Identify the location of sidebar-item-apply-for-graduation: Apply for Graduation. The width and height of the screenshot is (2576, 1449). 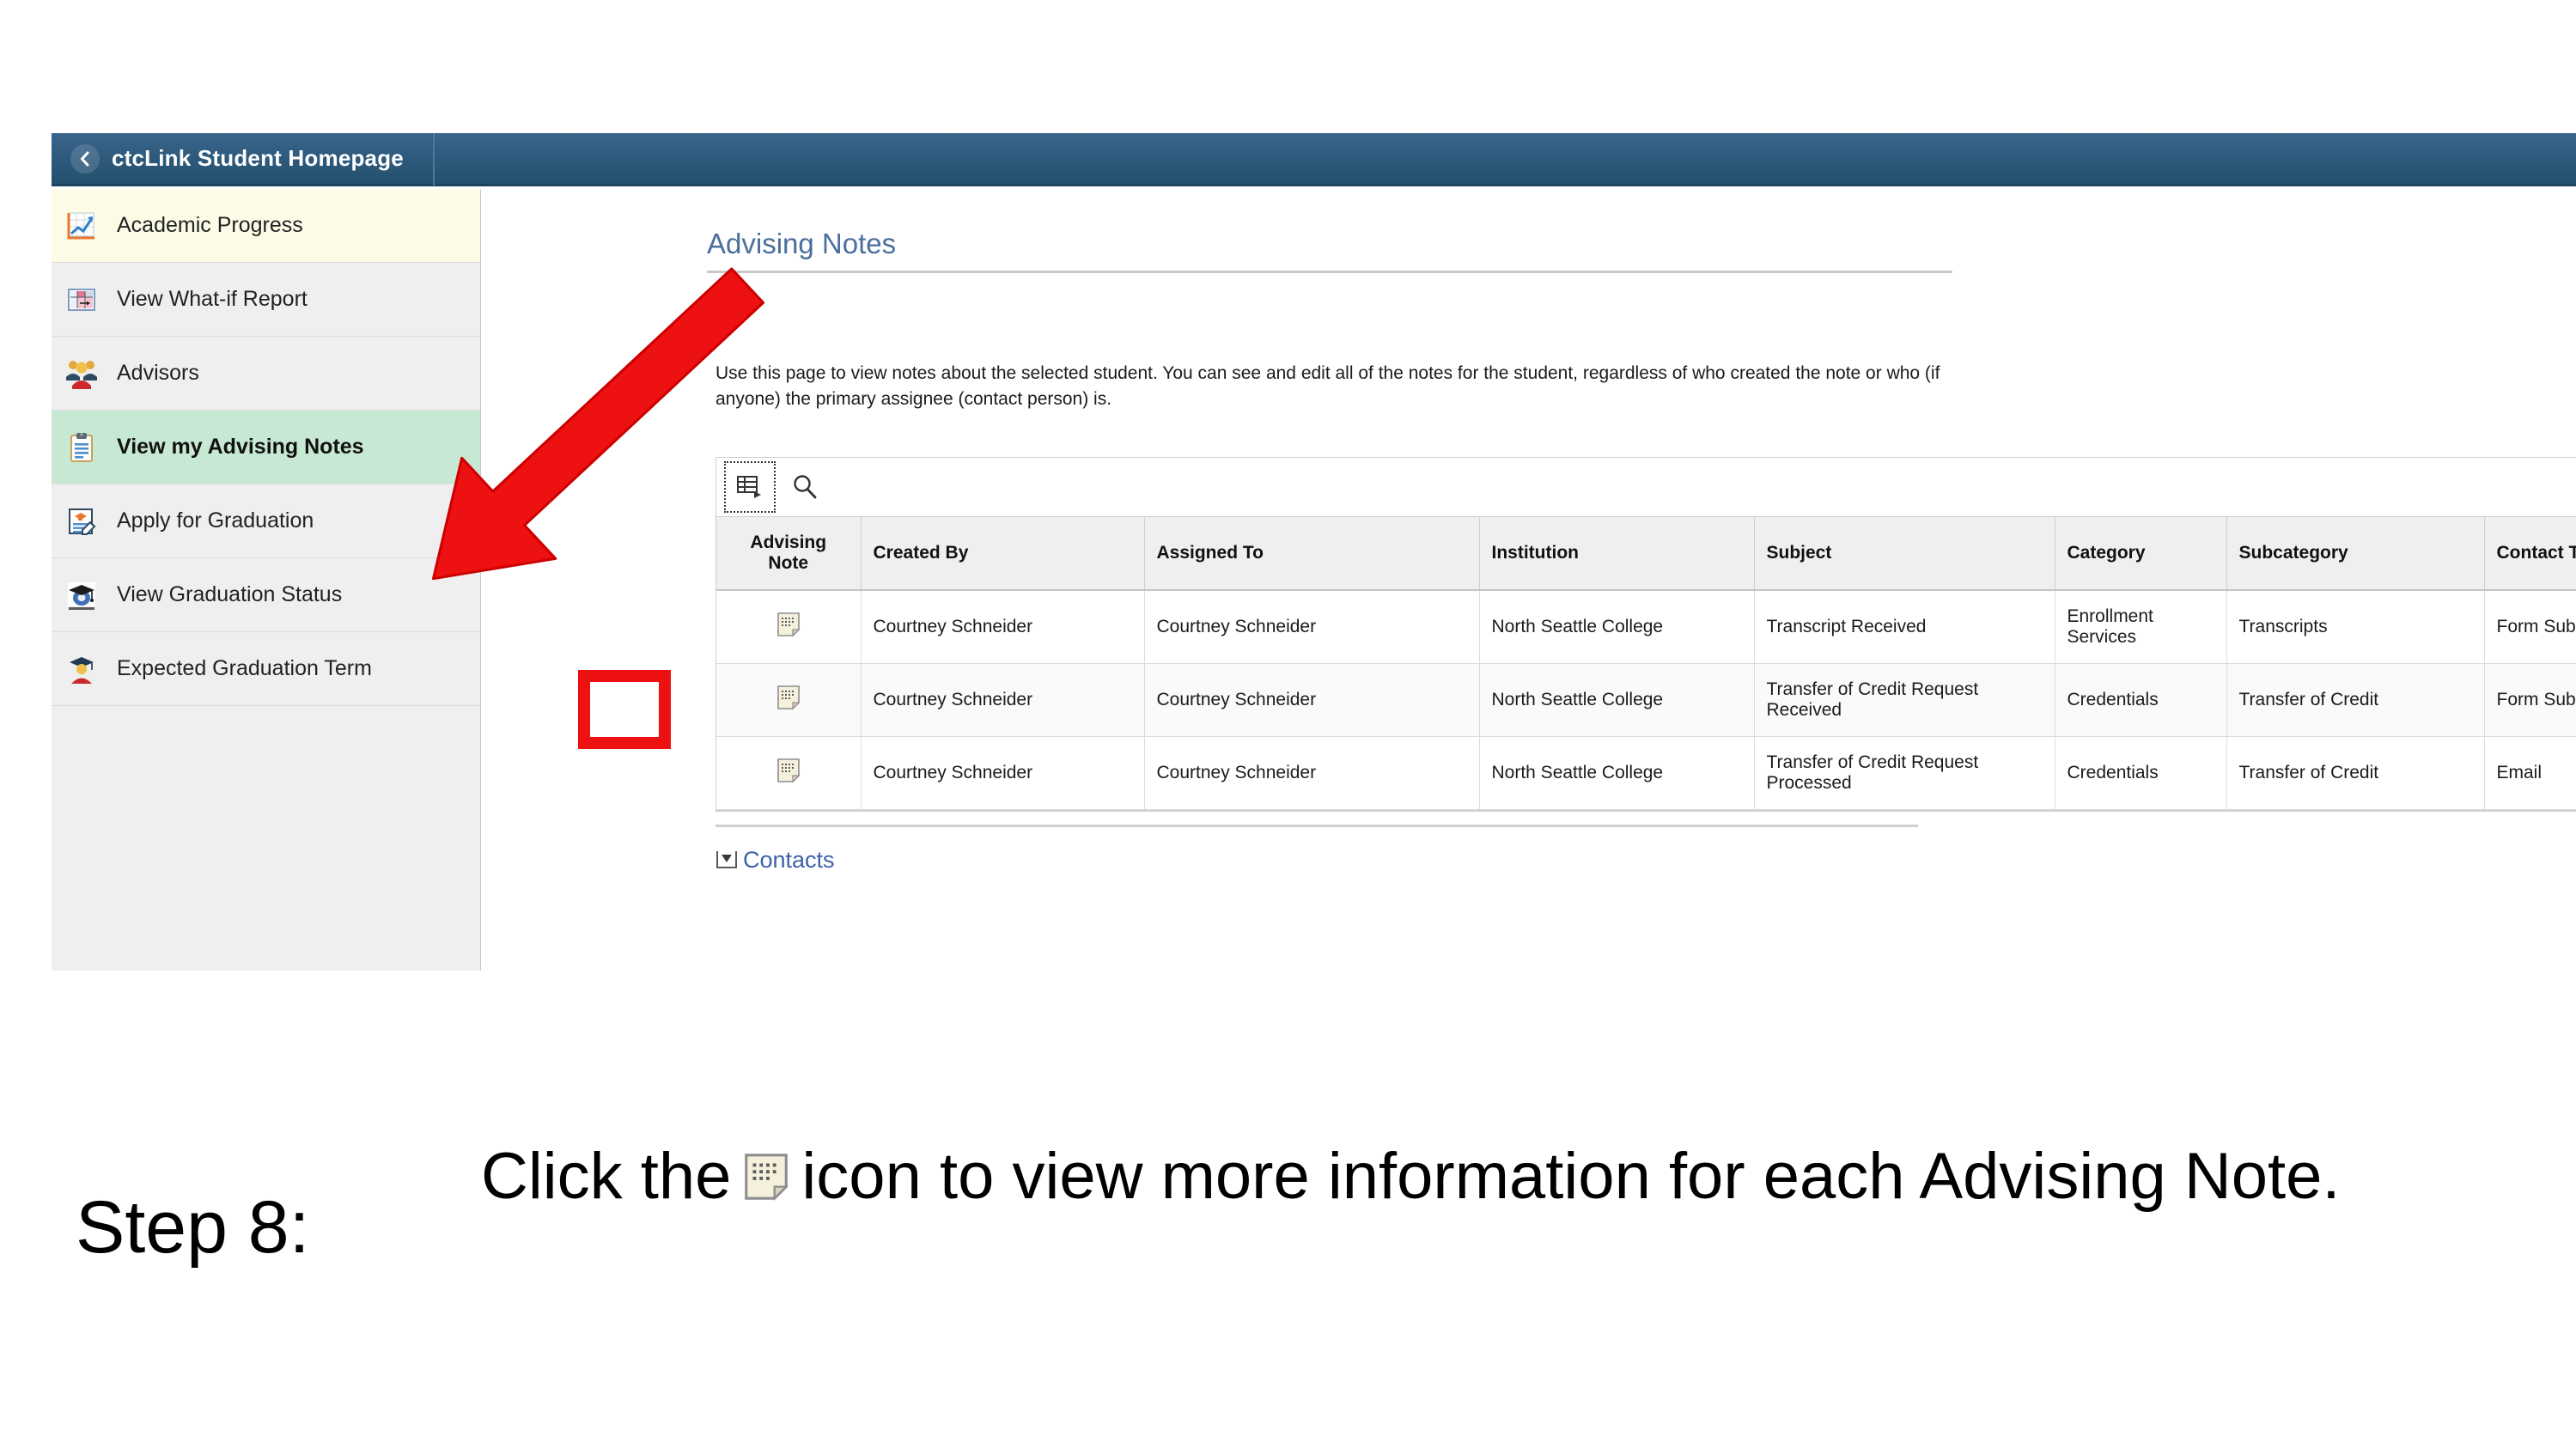
(266, 521).